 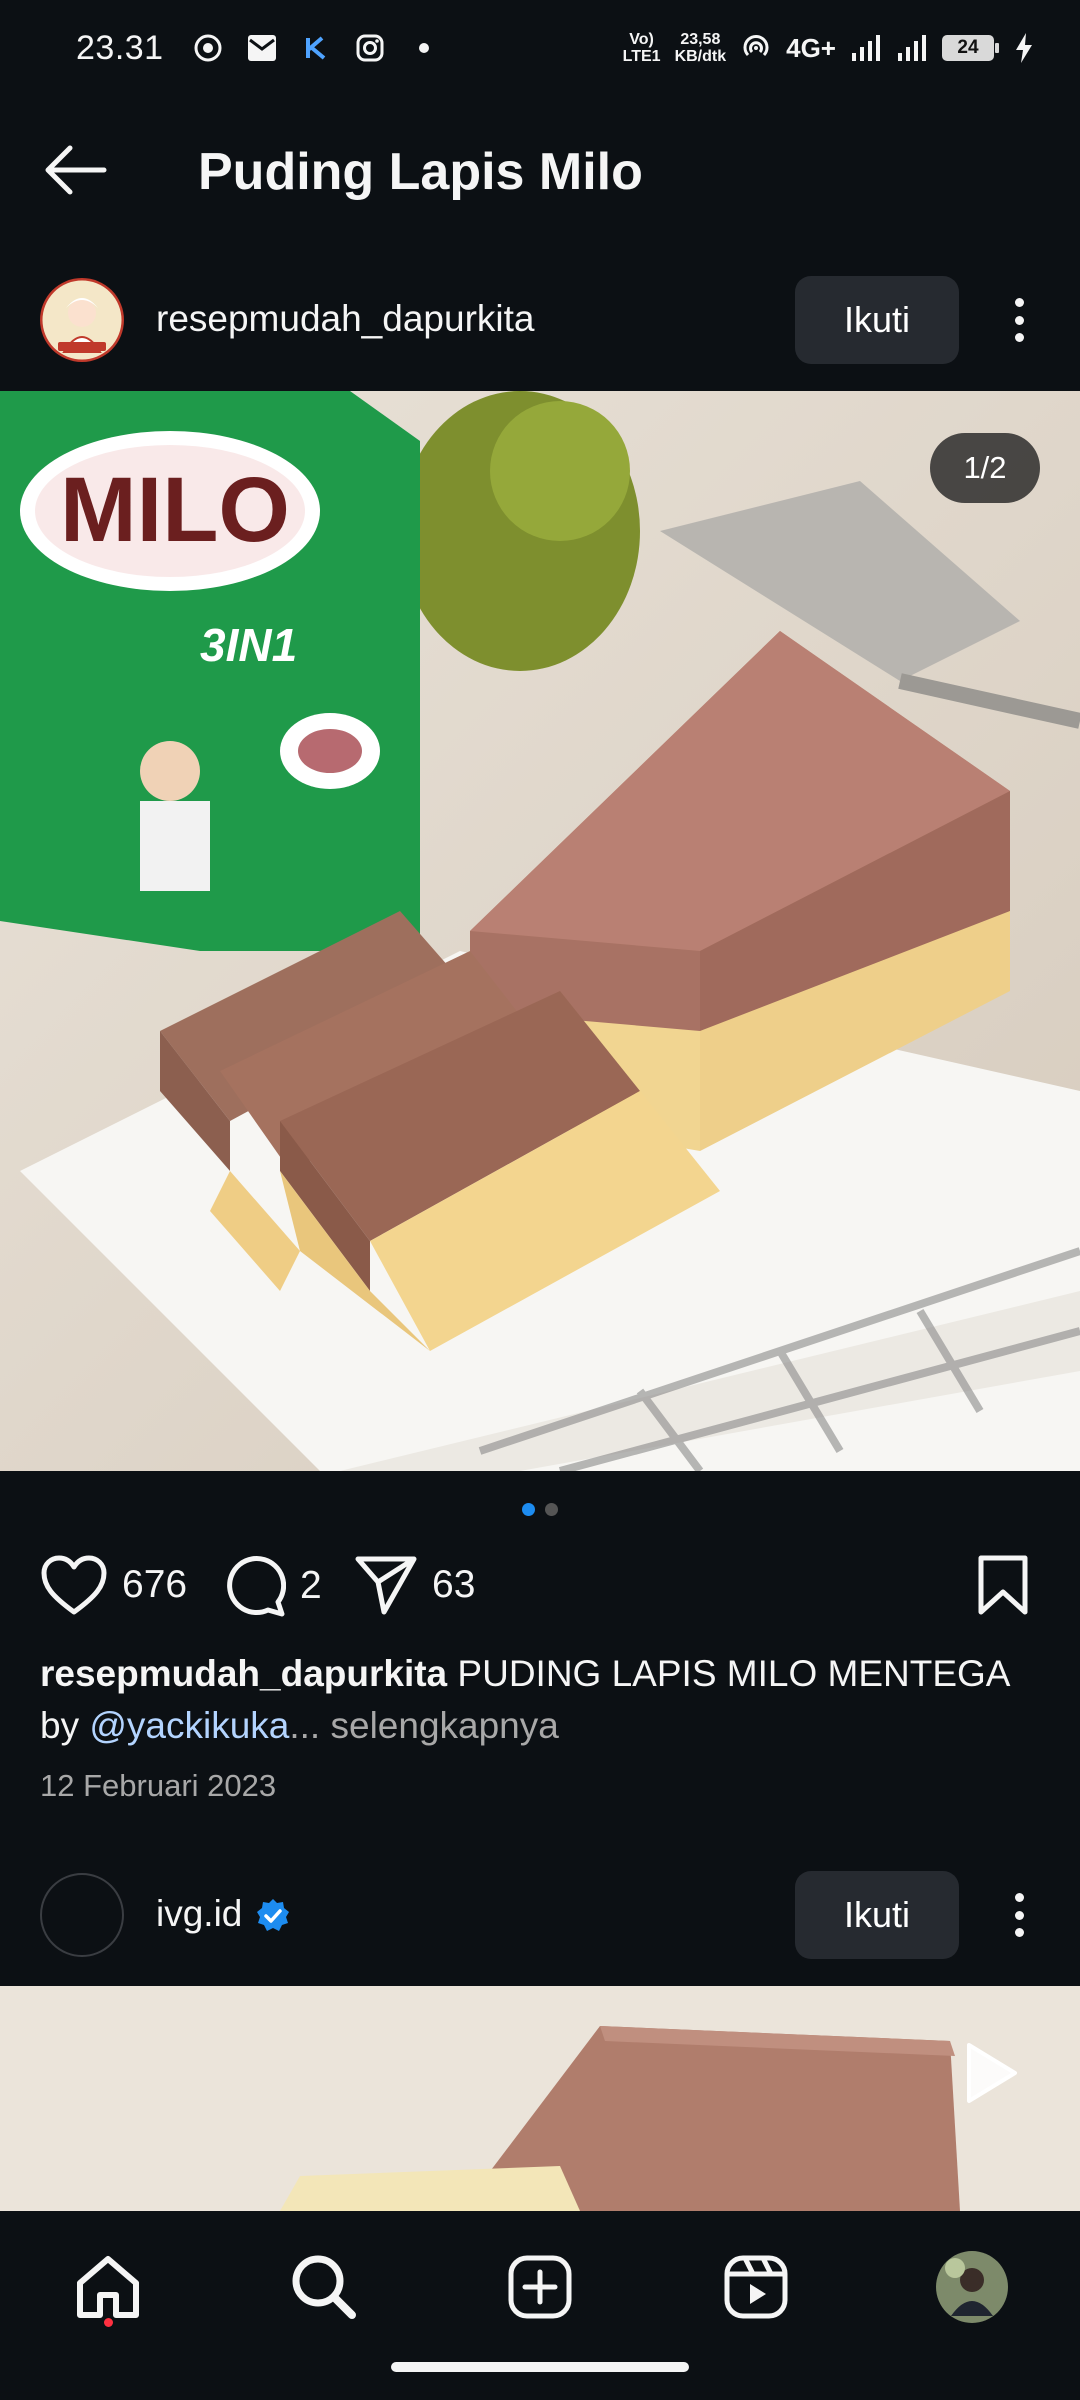 I want to click on home-notification-dot, so click(x=108, y=2322).